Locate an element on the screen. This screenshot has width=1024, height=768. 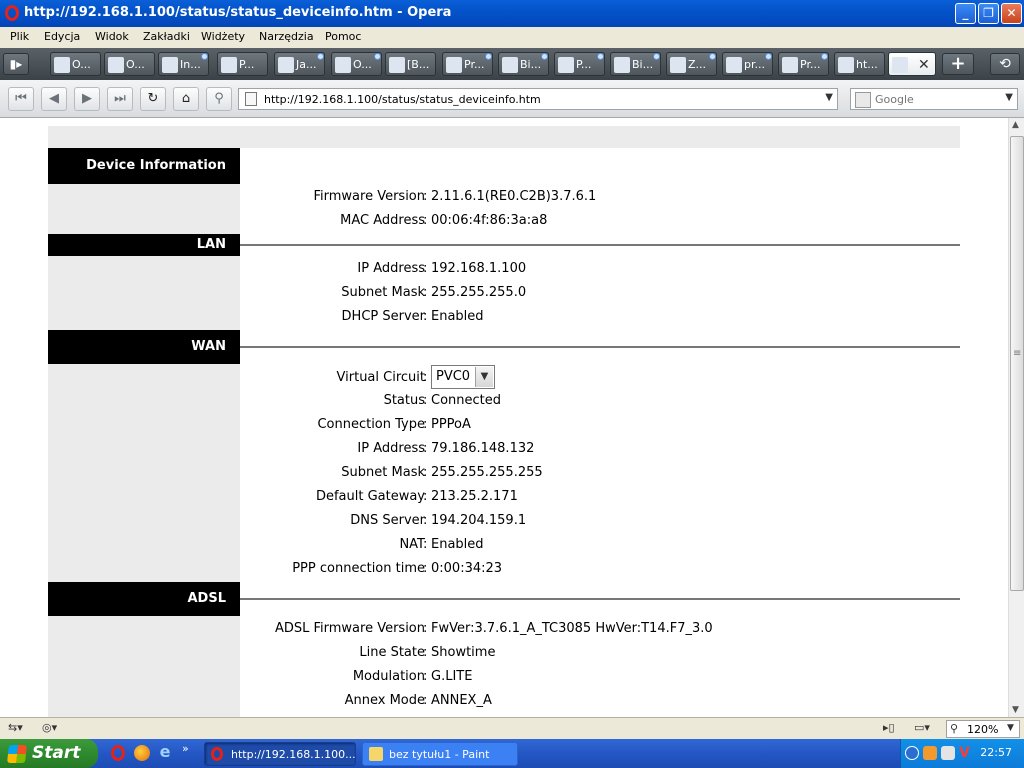
info-row: Subnet Mask : 255.255.255.0 is located at coordinates (600, 293).